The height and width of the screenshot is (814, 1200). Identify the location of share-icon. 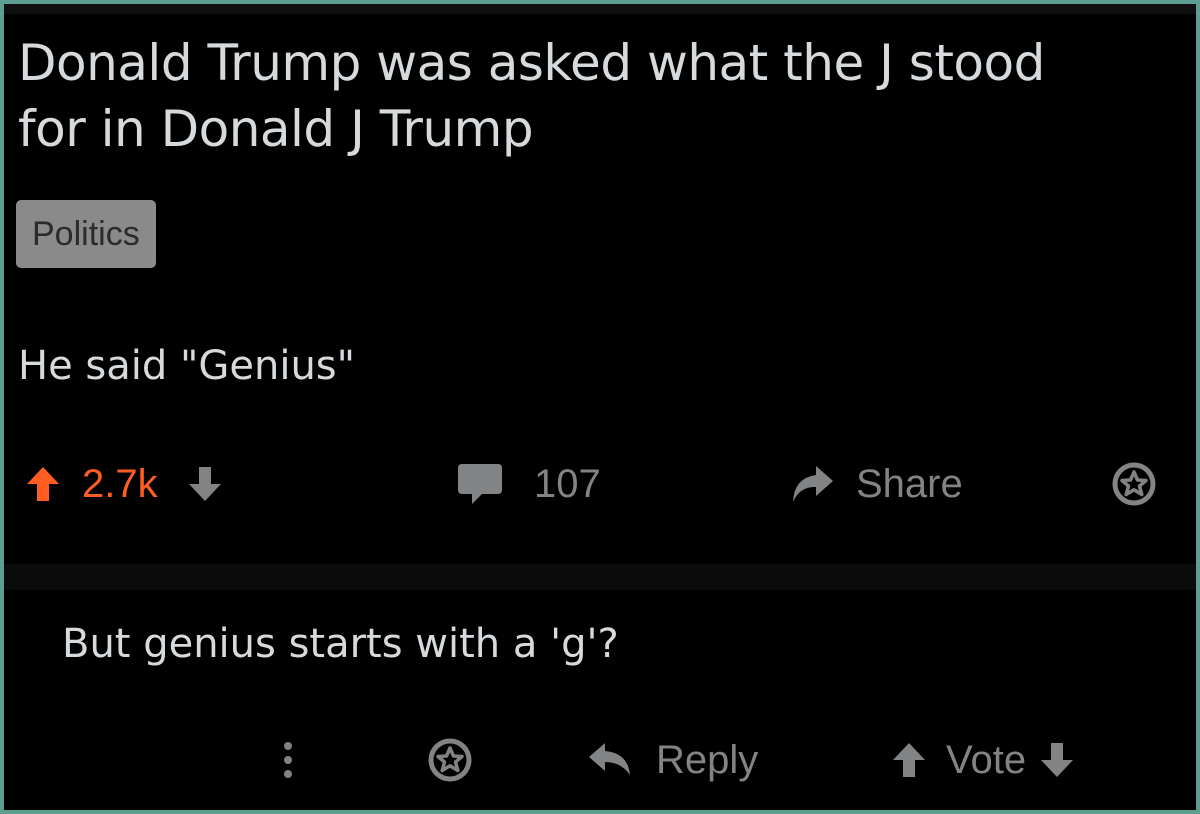
(812, 484).